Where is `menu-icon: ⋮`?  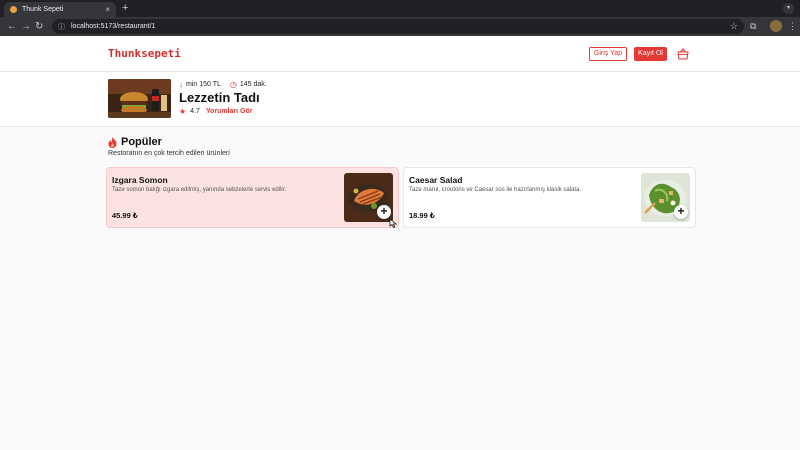
menu-icon: ⋮ is located at coordinates (792, 26).